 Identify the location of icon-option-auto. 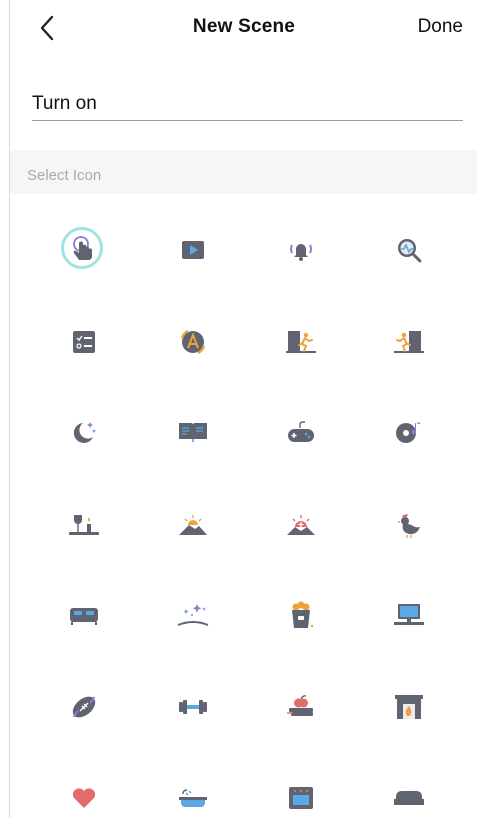
(193, 342).